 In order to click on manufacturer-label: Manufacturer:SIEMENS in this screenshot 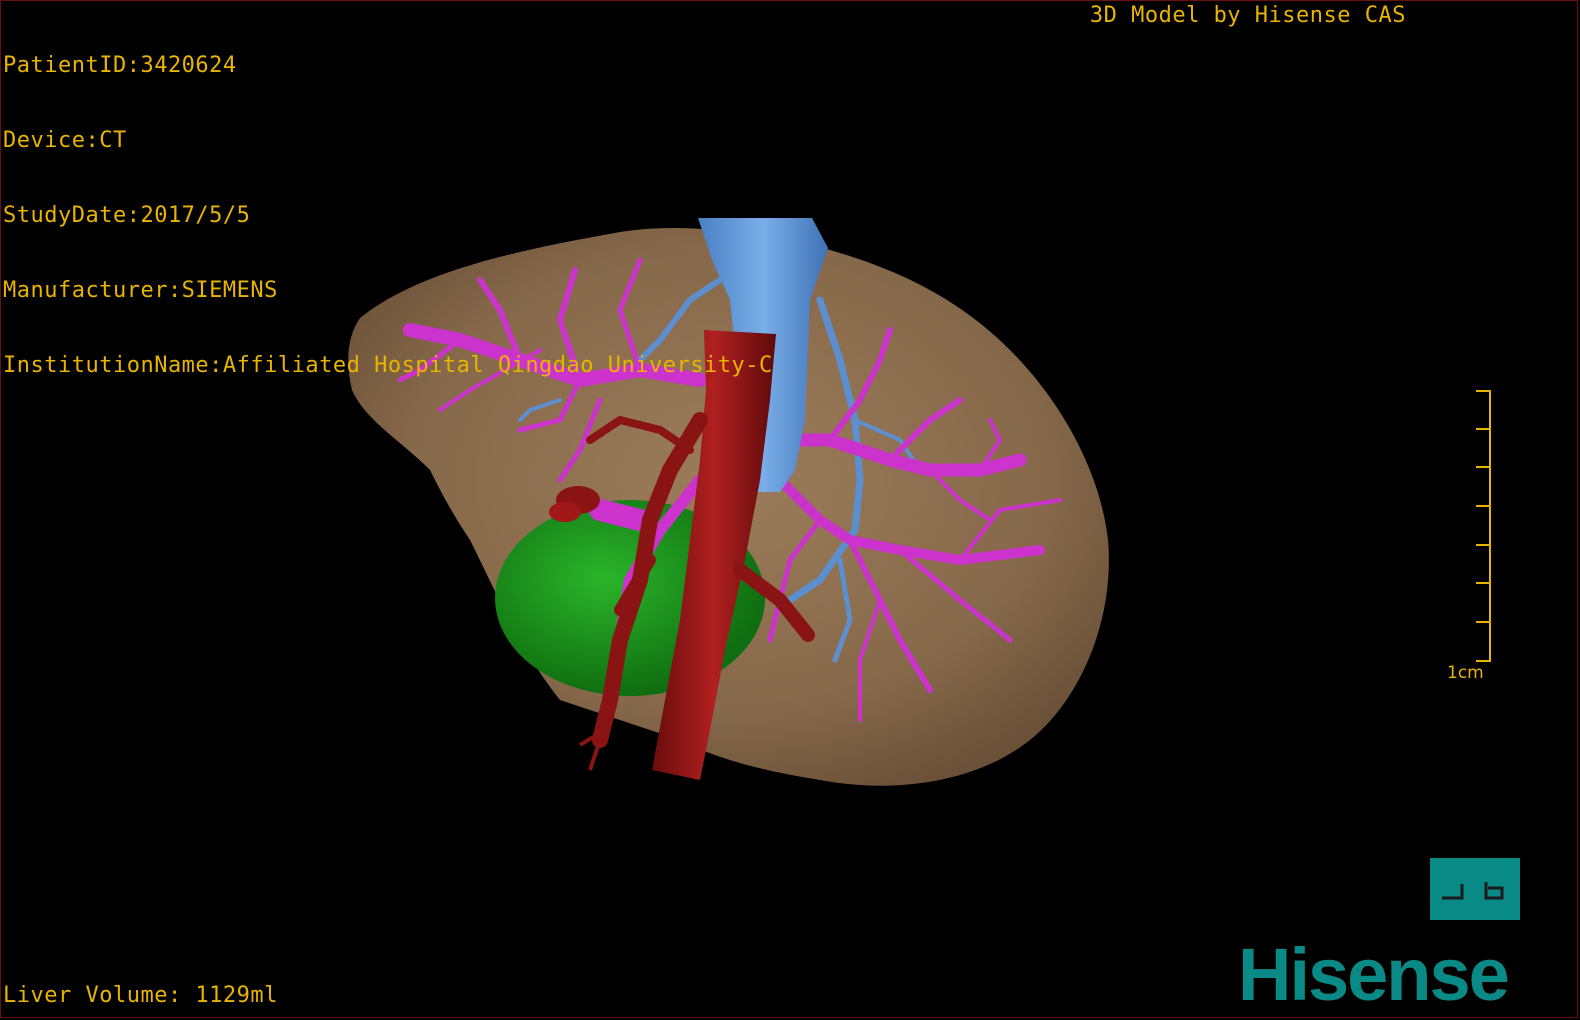, I will do `click(140, 290)`.